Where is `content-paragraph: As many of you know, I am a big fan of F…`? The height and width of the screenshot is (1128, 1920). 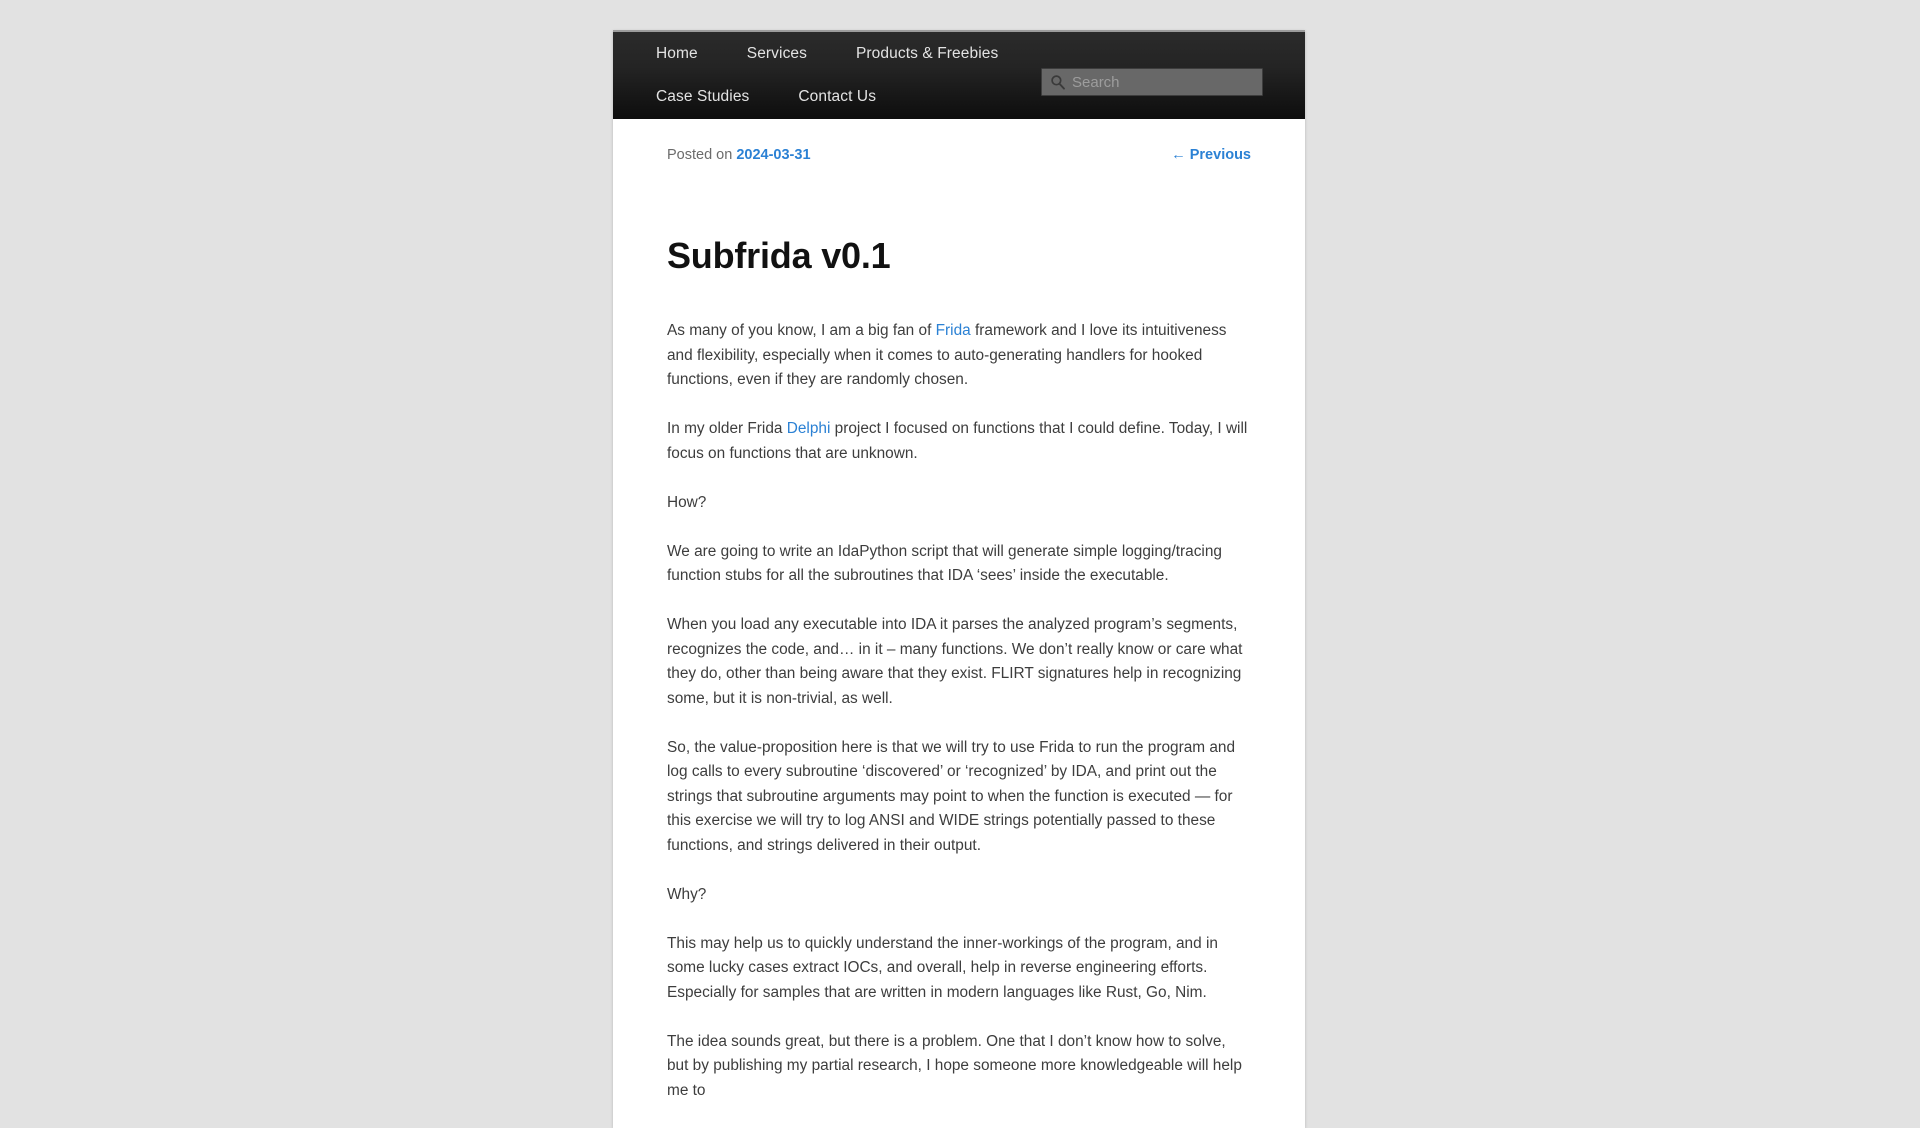
content-paragraph: As many of you know, I am a big fan of F… is located at coordinates (959, 356).